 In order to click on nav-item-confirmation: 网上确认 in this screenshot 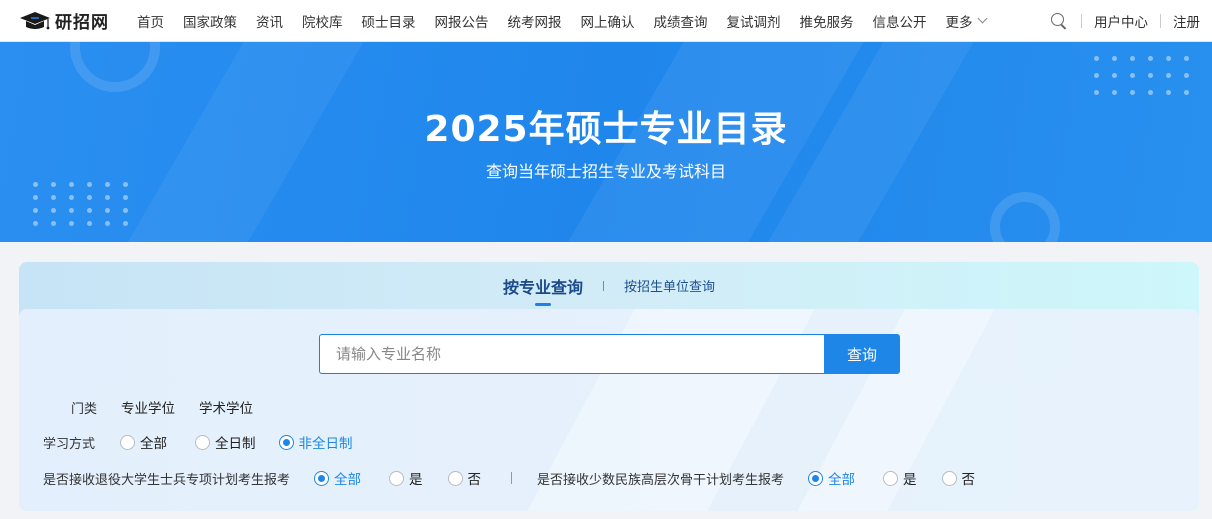, I will do `click(608, 21)`.